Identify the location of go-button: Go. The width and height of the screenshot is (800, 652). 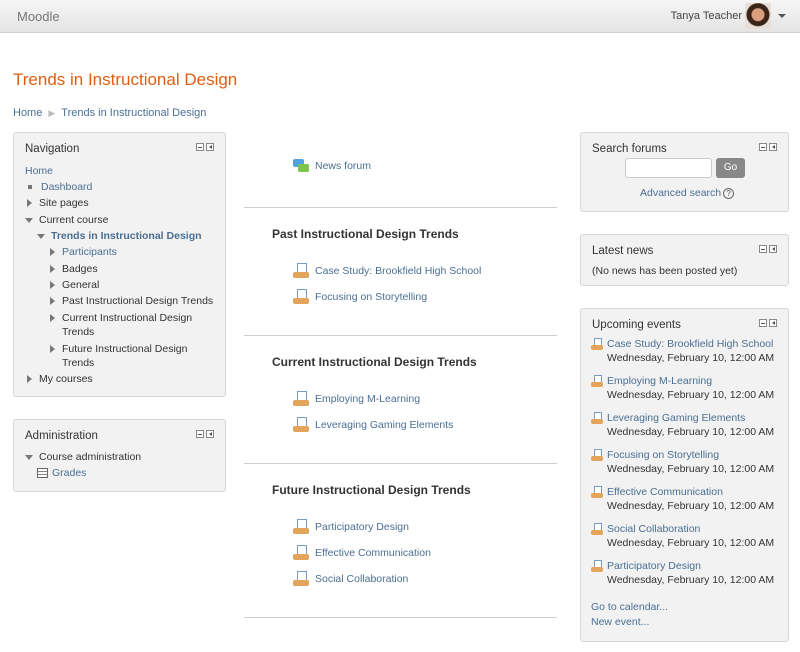
(730, 168).